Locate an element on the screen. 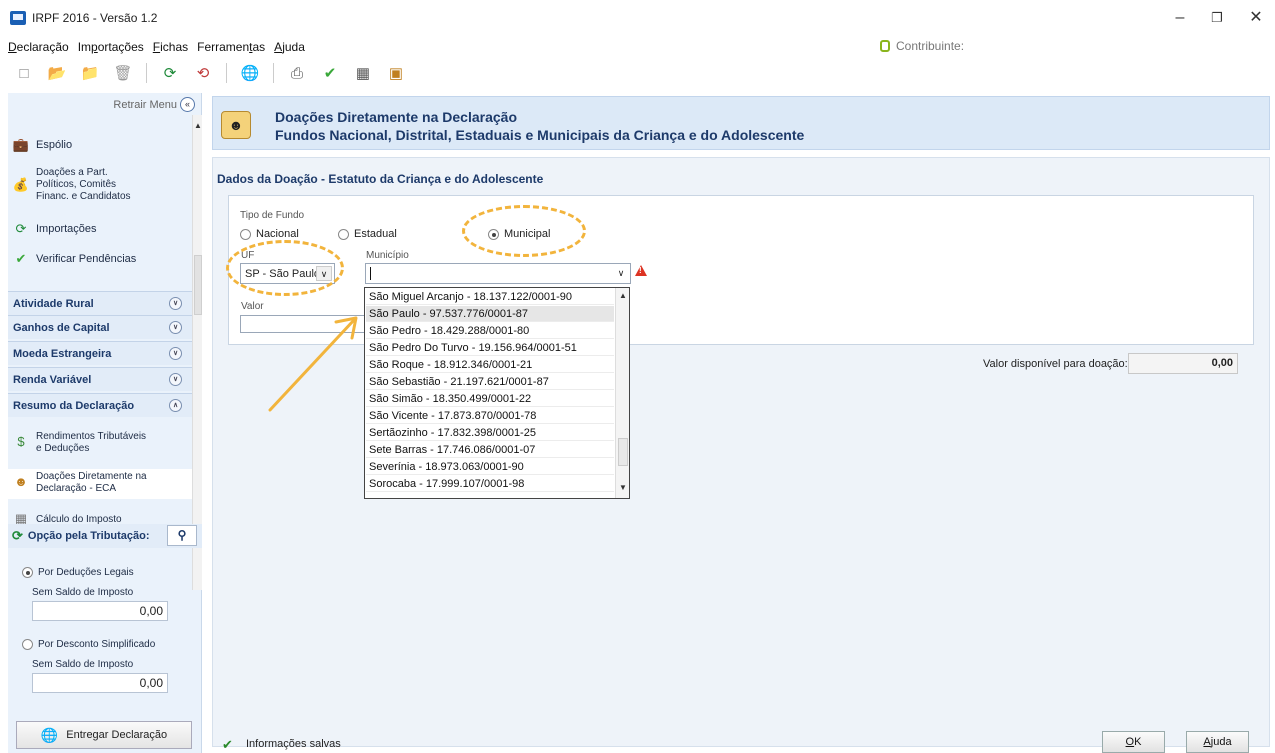 This screenshot has height=753, width=1275. sidebar-item-espolio: 💼 Espólio is located at coordinates (42, 145).